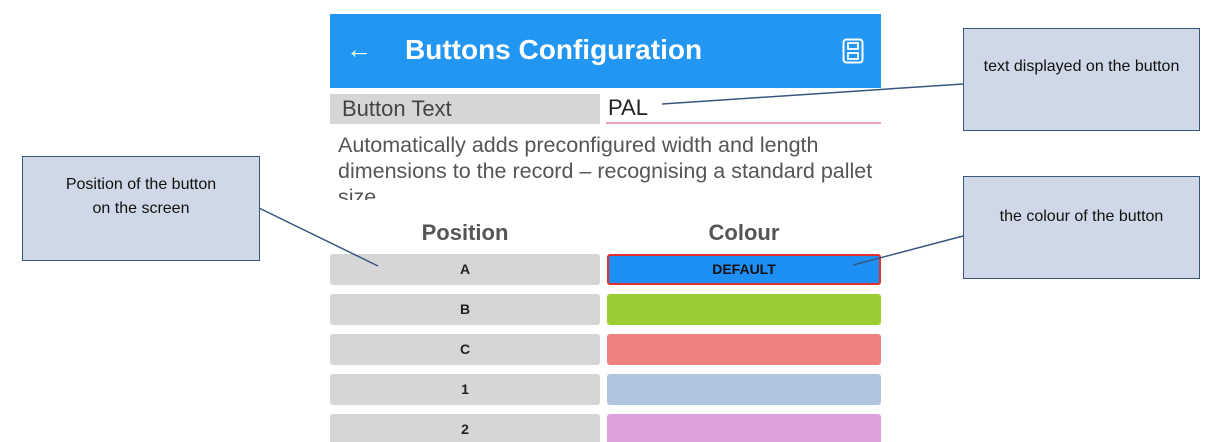 The height and width of the screenshot is (442, 1227). I want to click on position-header: Position, so click(465, 232).